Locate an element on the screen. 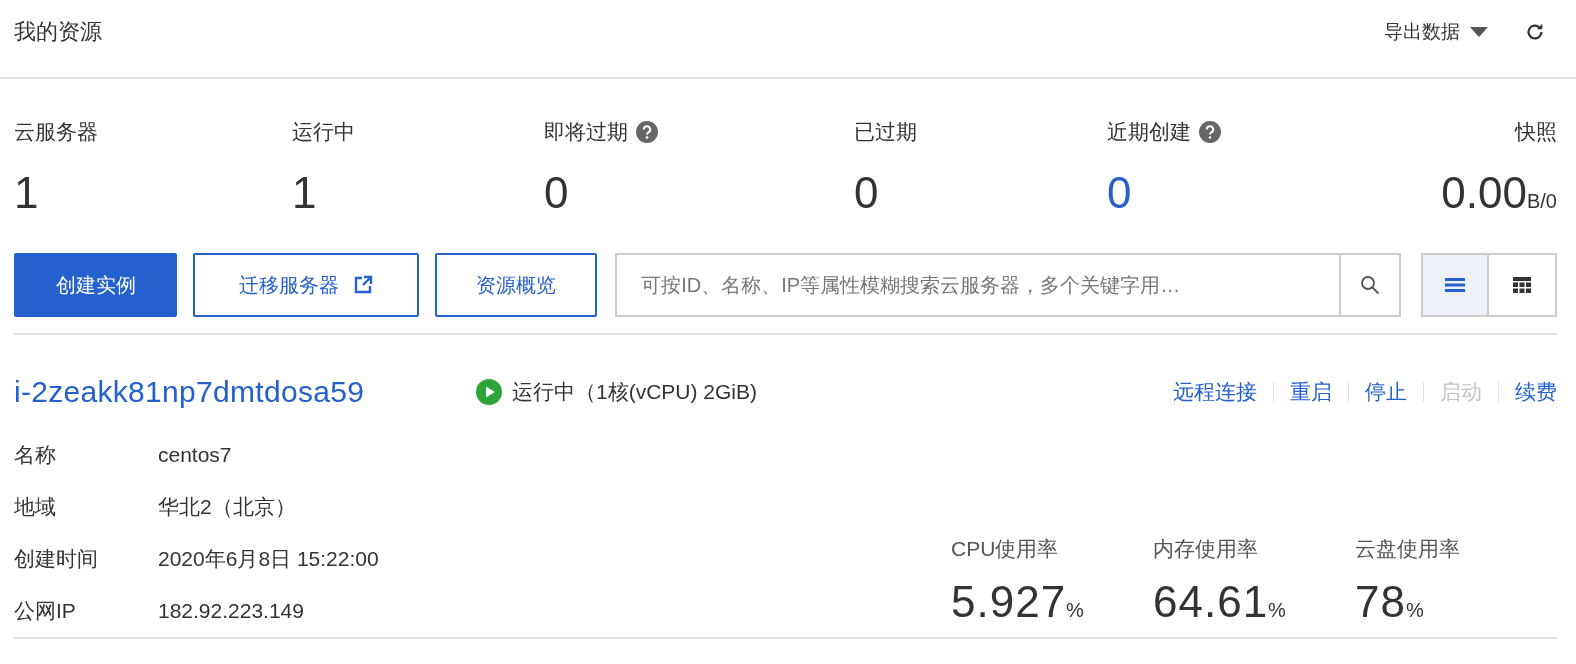  action-link: 续费 is located at coordinates (1536, 392).